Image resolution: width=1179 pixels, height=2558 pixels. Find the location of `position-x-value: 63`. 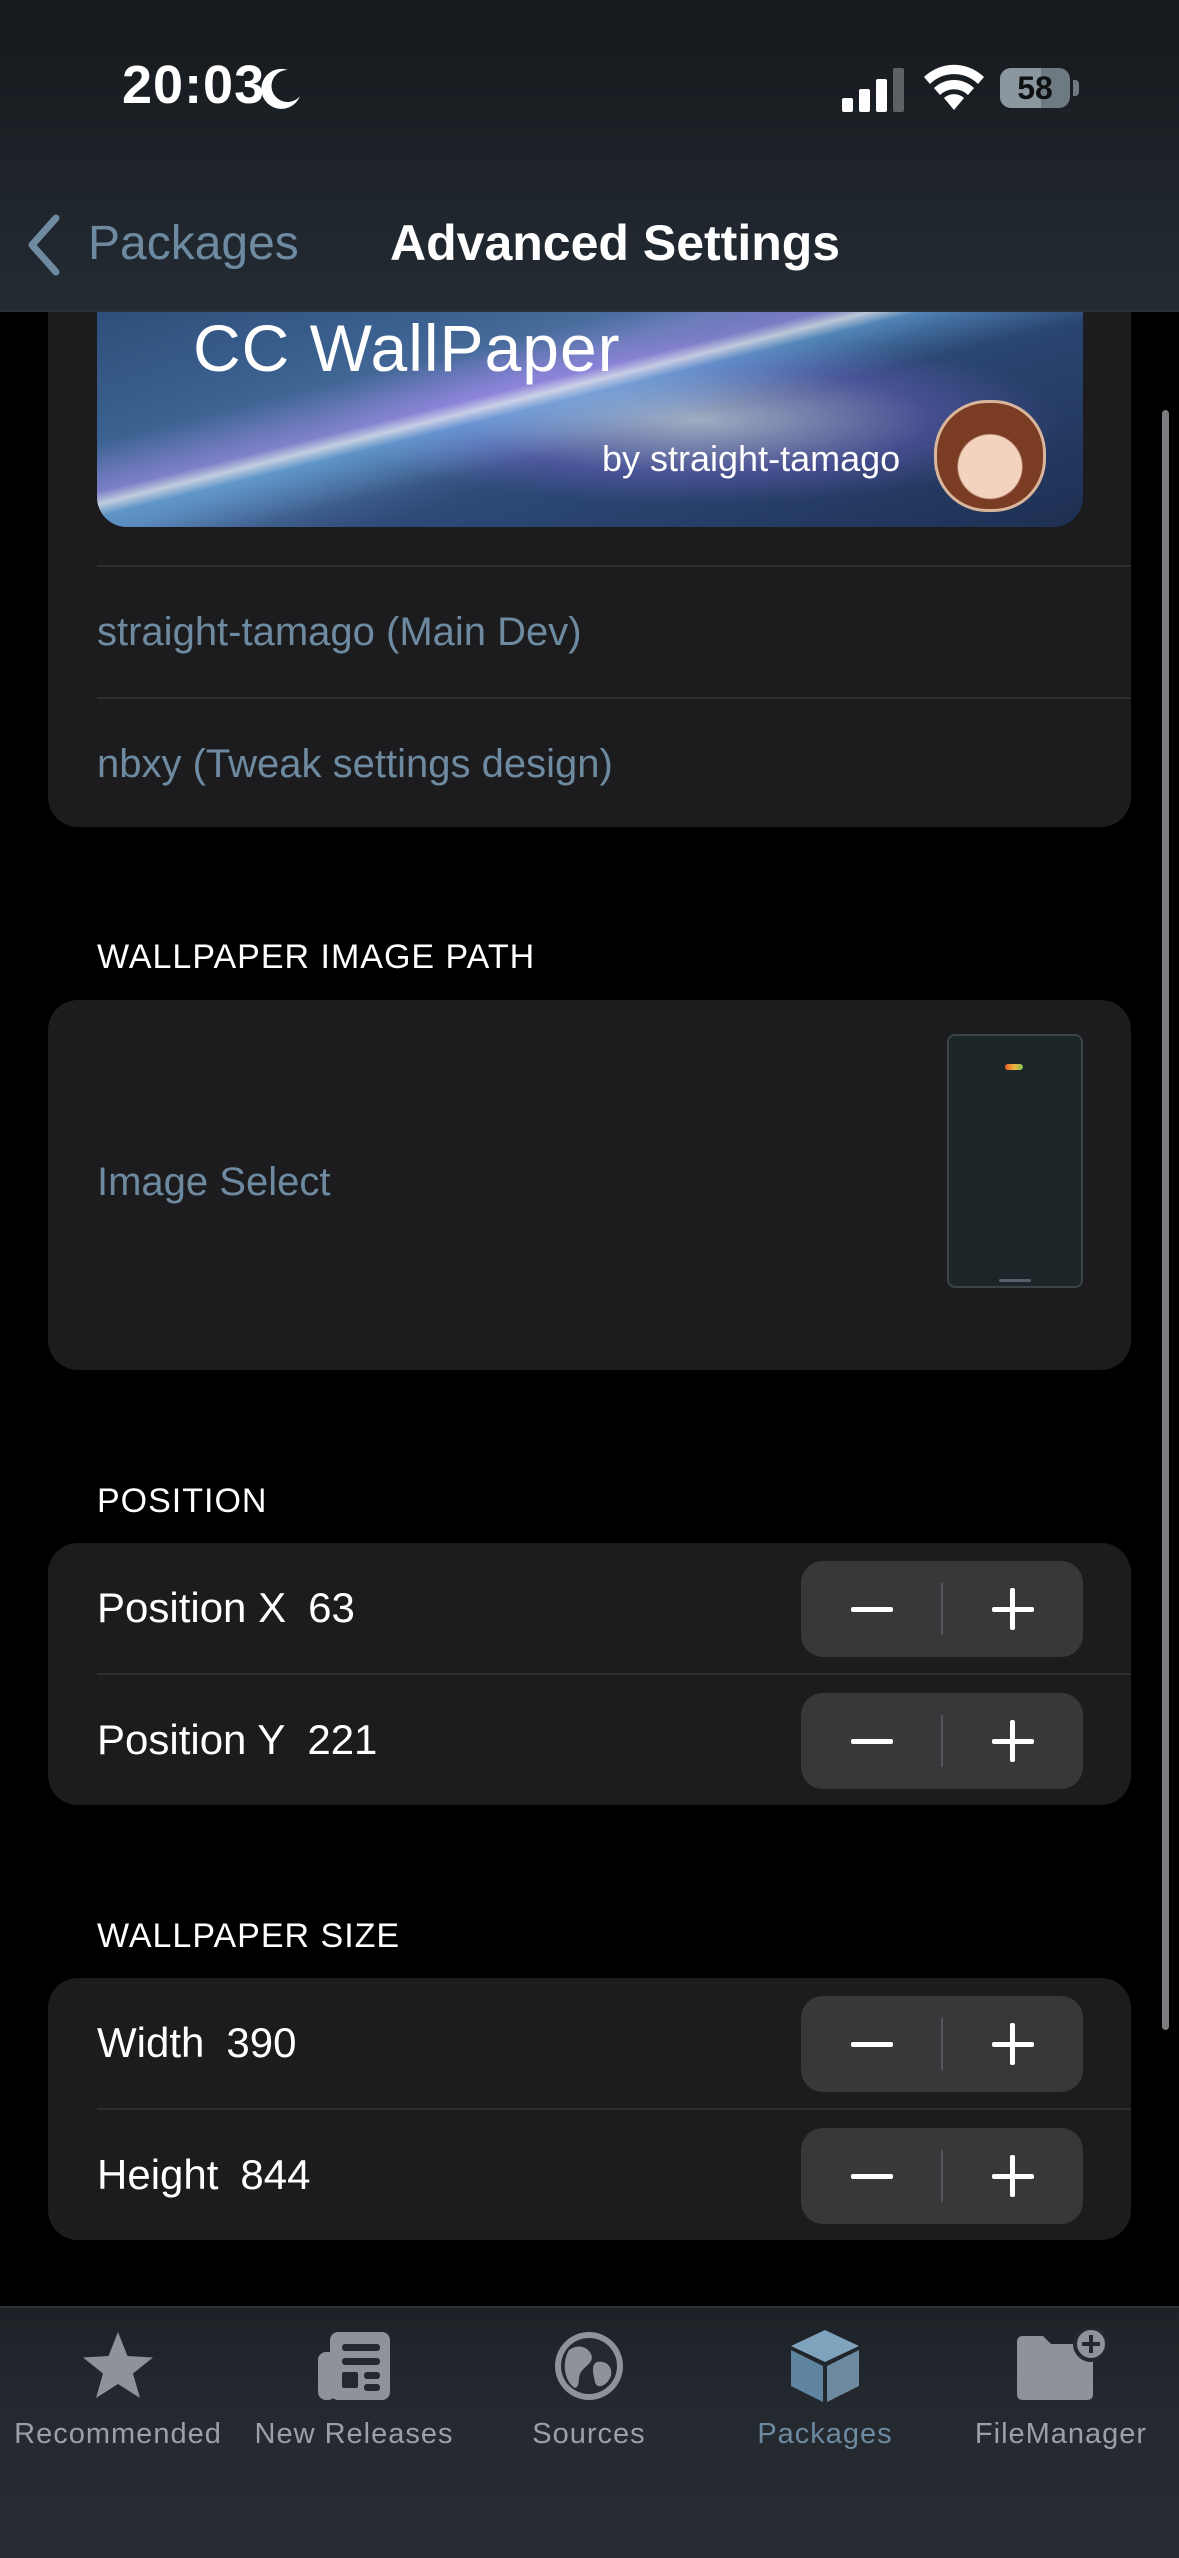

position-x-value: 63 is located at coordinates (331, 1607).